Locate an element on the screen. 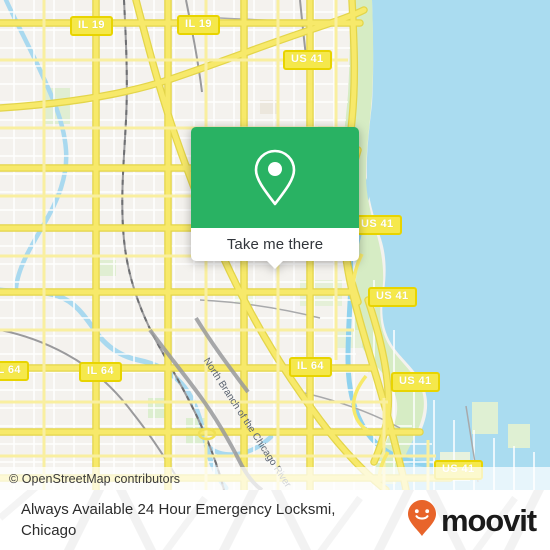 The width and height of the screenshot is (550, 550). destination-popup: Take me there is located at coordinates (275, 198).